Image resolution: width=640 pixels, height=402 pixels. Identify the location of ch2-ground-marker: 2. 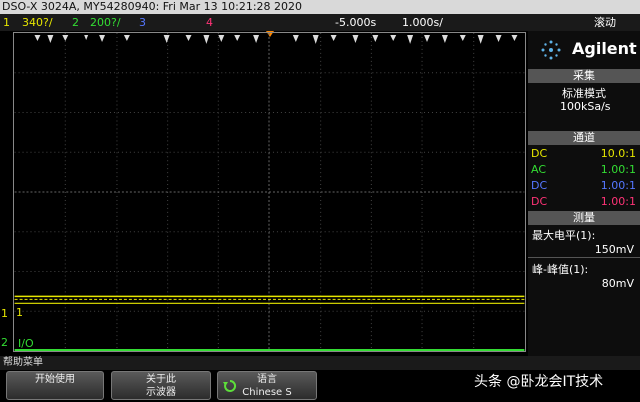
(4, 343).